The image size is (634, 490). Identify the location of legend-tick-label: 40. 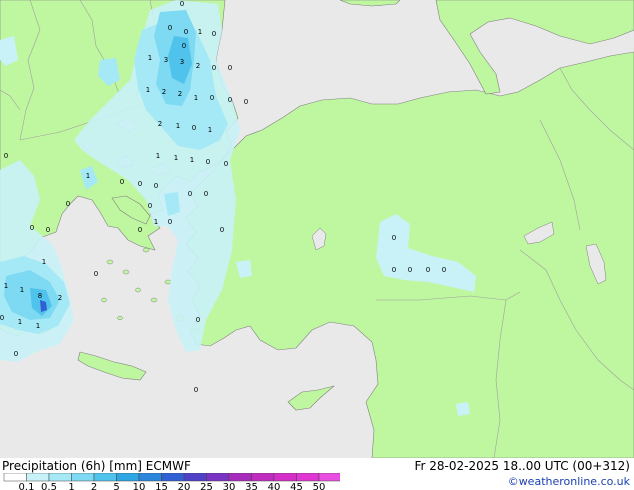
(274, 486).